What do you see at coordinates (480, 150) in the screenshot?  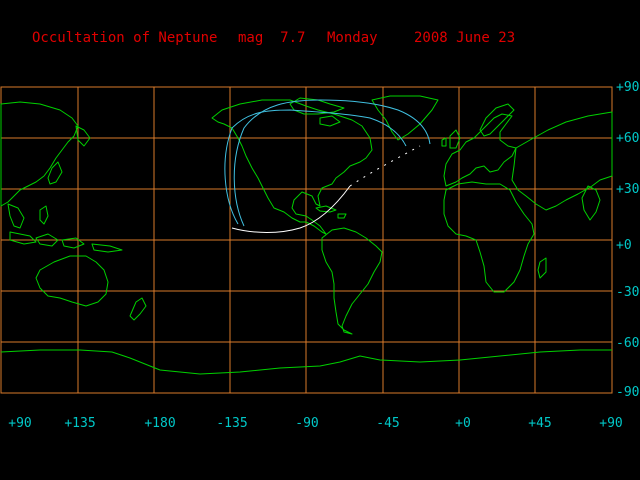 I see `coast-europe` at bounding box center [480, 150].